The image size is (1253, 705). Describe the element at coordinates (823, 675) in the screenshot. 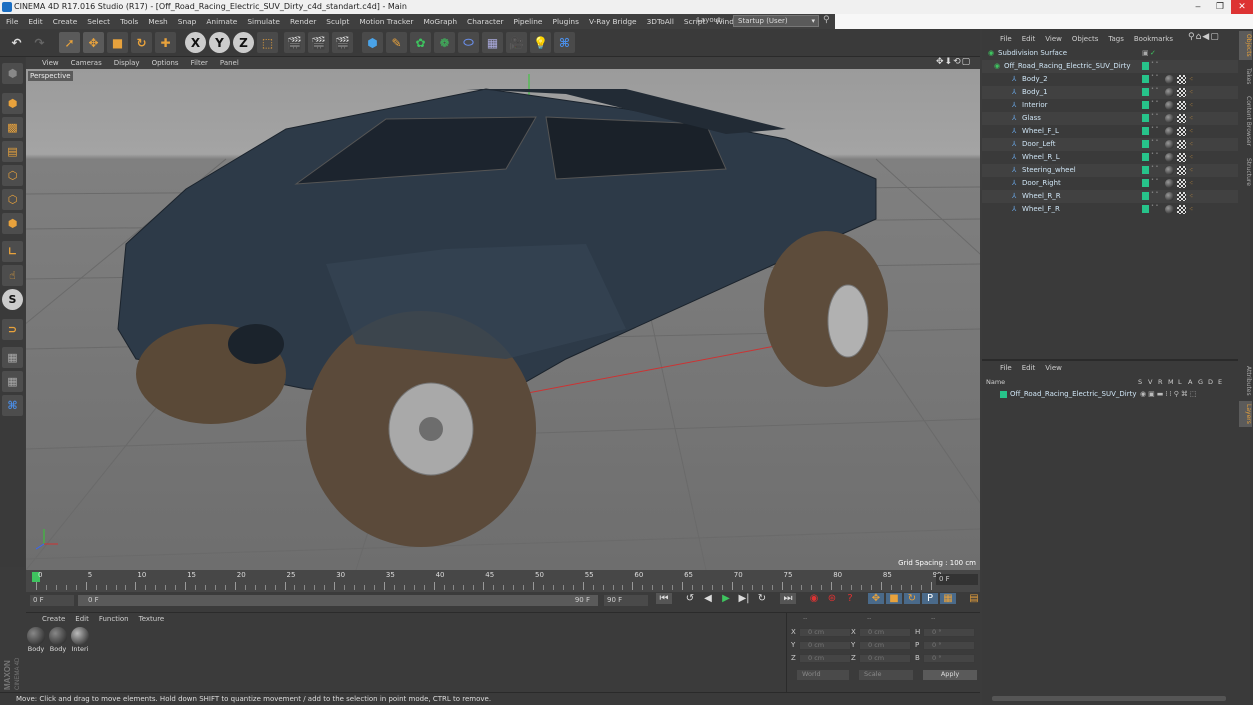

I see `world-select: World` at that location.